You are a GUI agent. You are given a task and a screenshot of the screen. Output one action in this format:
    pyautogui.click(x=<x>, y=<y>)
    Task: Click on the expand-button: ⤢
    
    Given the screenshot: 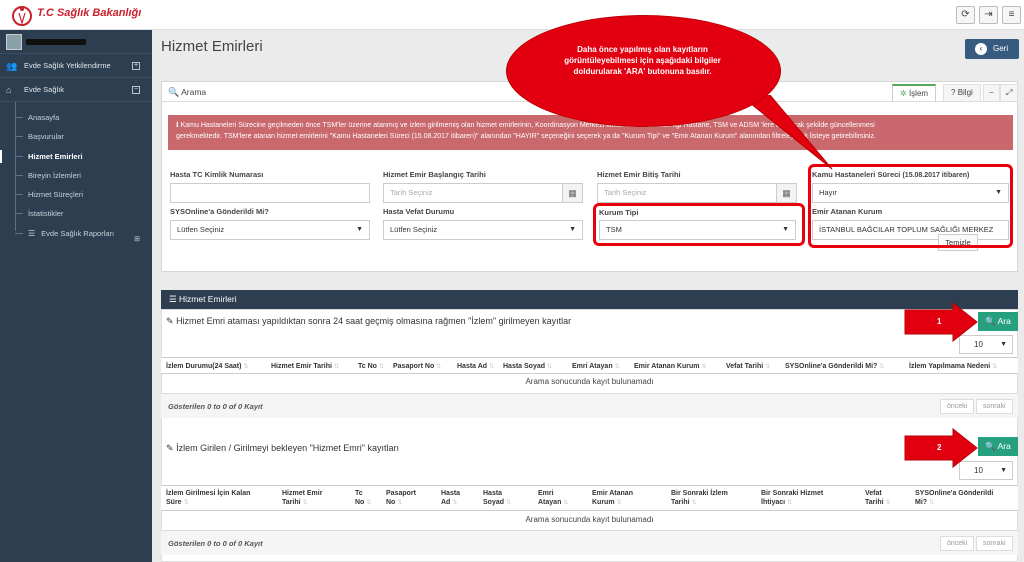 What is the action you would take?
    pyautogui.click(x=1009, y=92)
    